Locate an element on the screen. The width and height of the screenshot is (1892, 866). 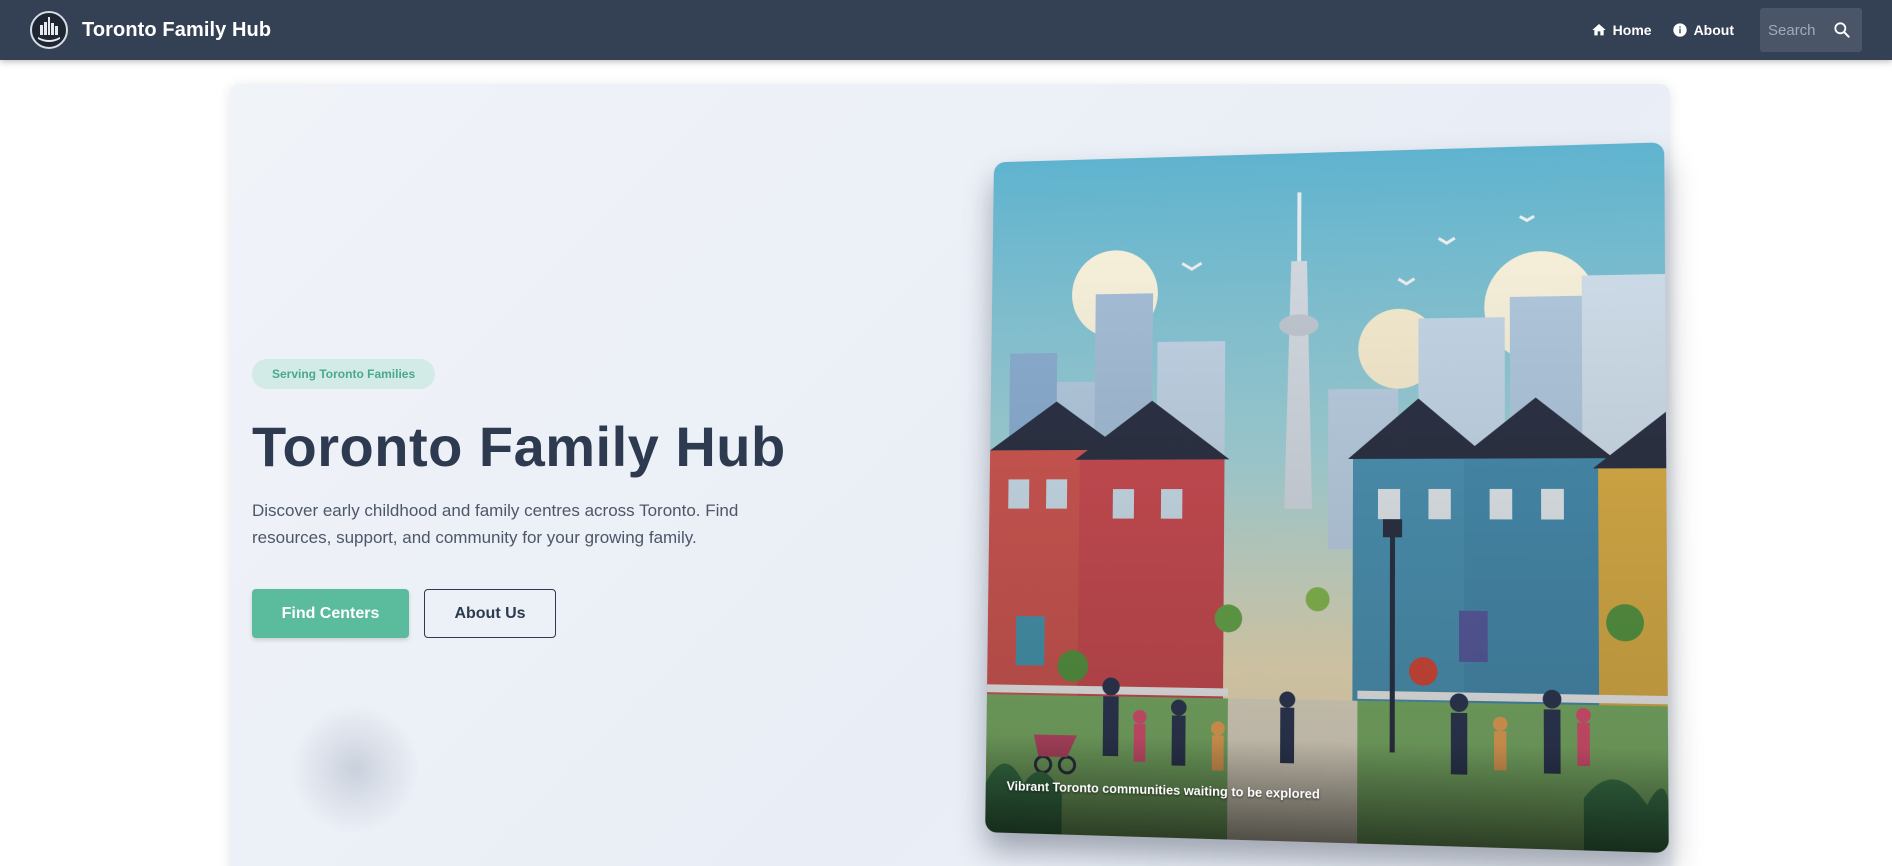
nav-link-about-label: About is located at coordinates (1713, 30).